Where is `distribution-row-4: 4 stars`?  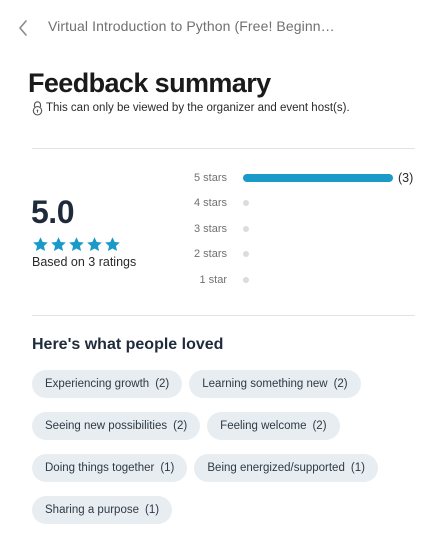
distribution-row-4: 4 stars is located at coordinates (276, 203).